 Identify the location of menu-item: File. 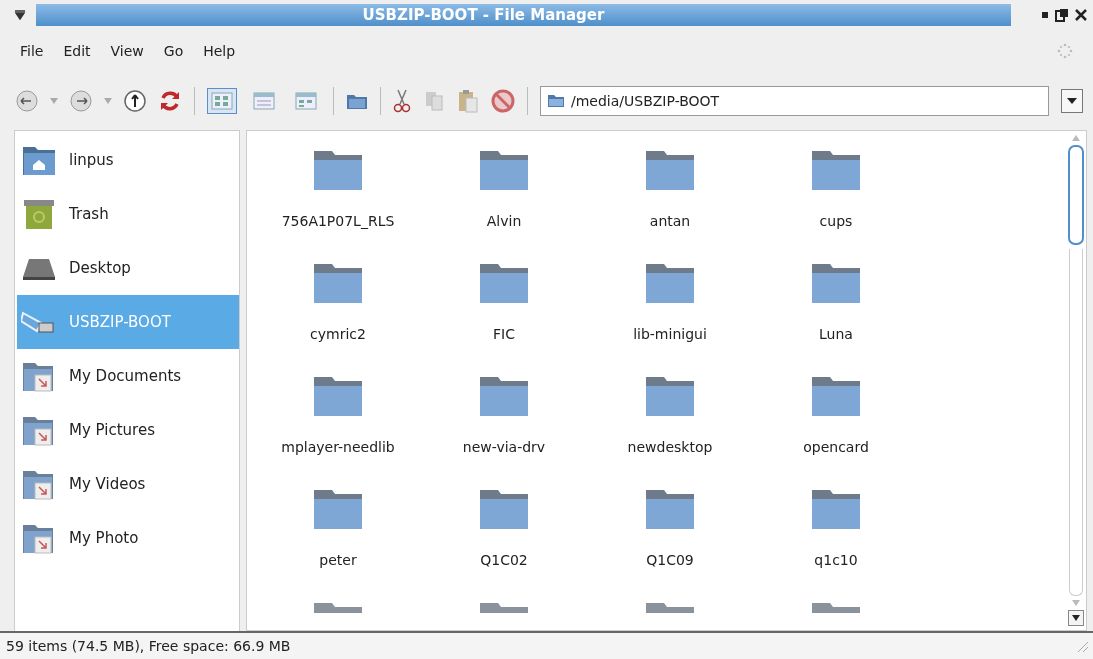
(32, 51).